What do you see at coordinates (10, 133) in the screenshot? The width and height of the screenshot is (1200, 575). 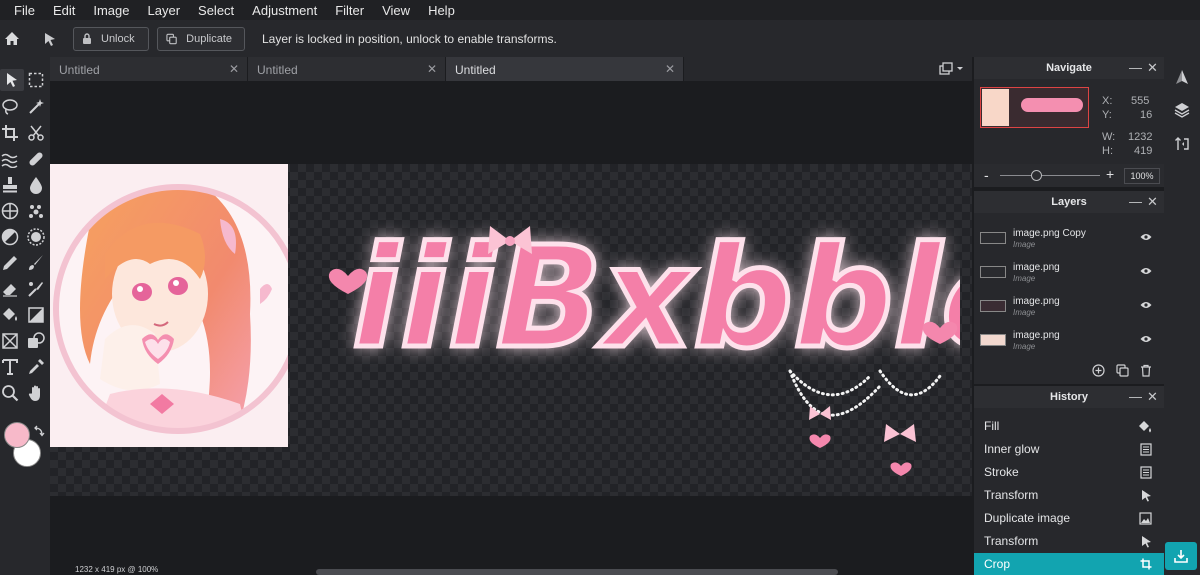 I see `crop-tool` at bounding box center [10, 133].